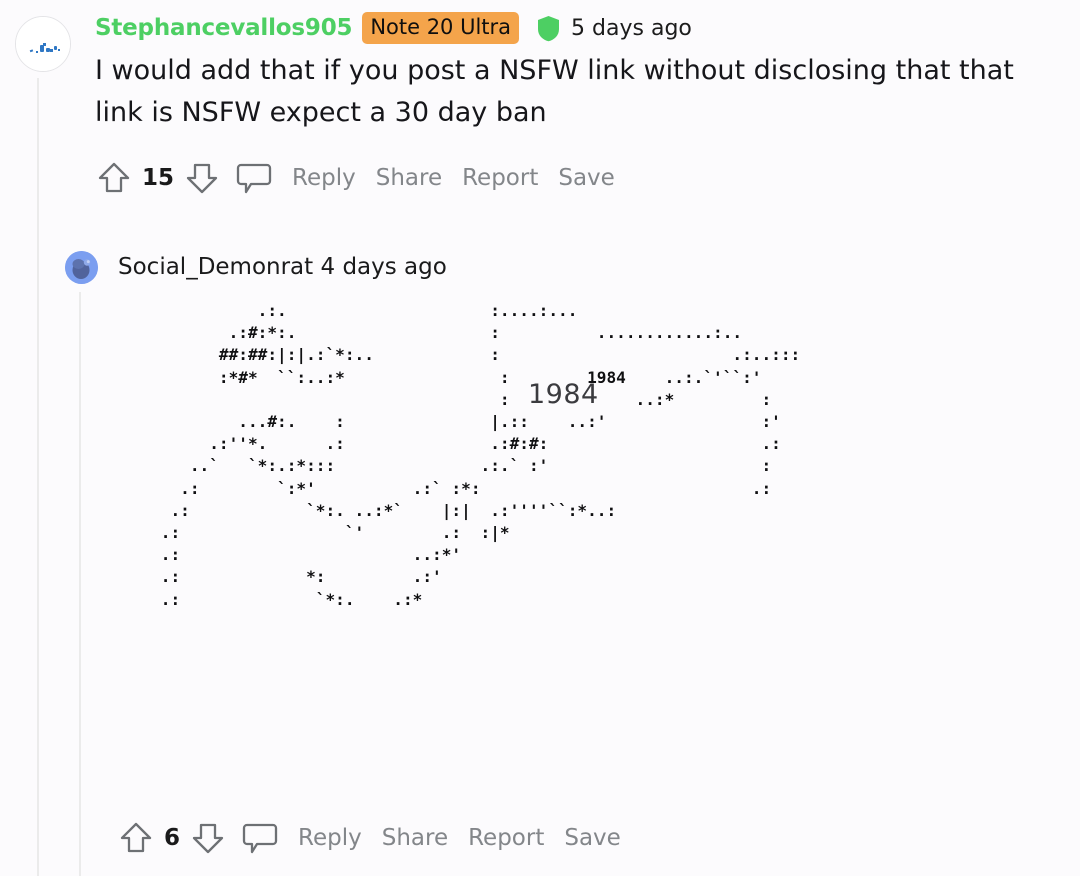 This screenshot has width=1080, height=876. Describe the element at coordinates (631, 28) in the screenshot. I see `comment-timestamp: 5 days ago` at that location.